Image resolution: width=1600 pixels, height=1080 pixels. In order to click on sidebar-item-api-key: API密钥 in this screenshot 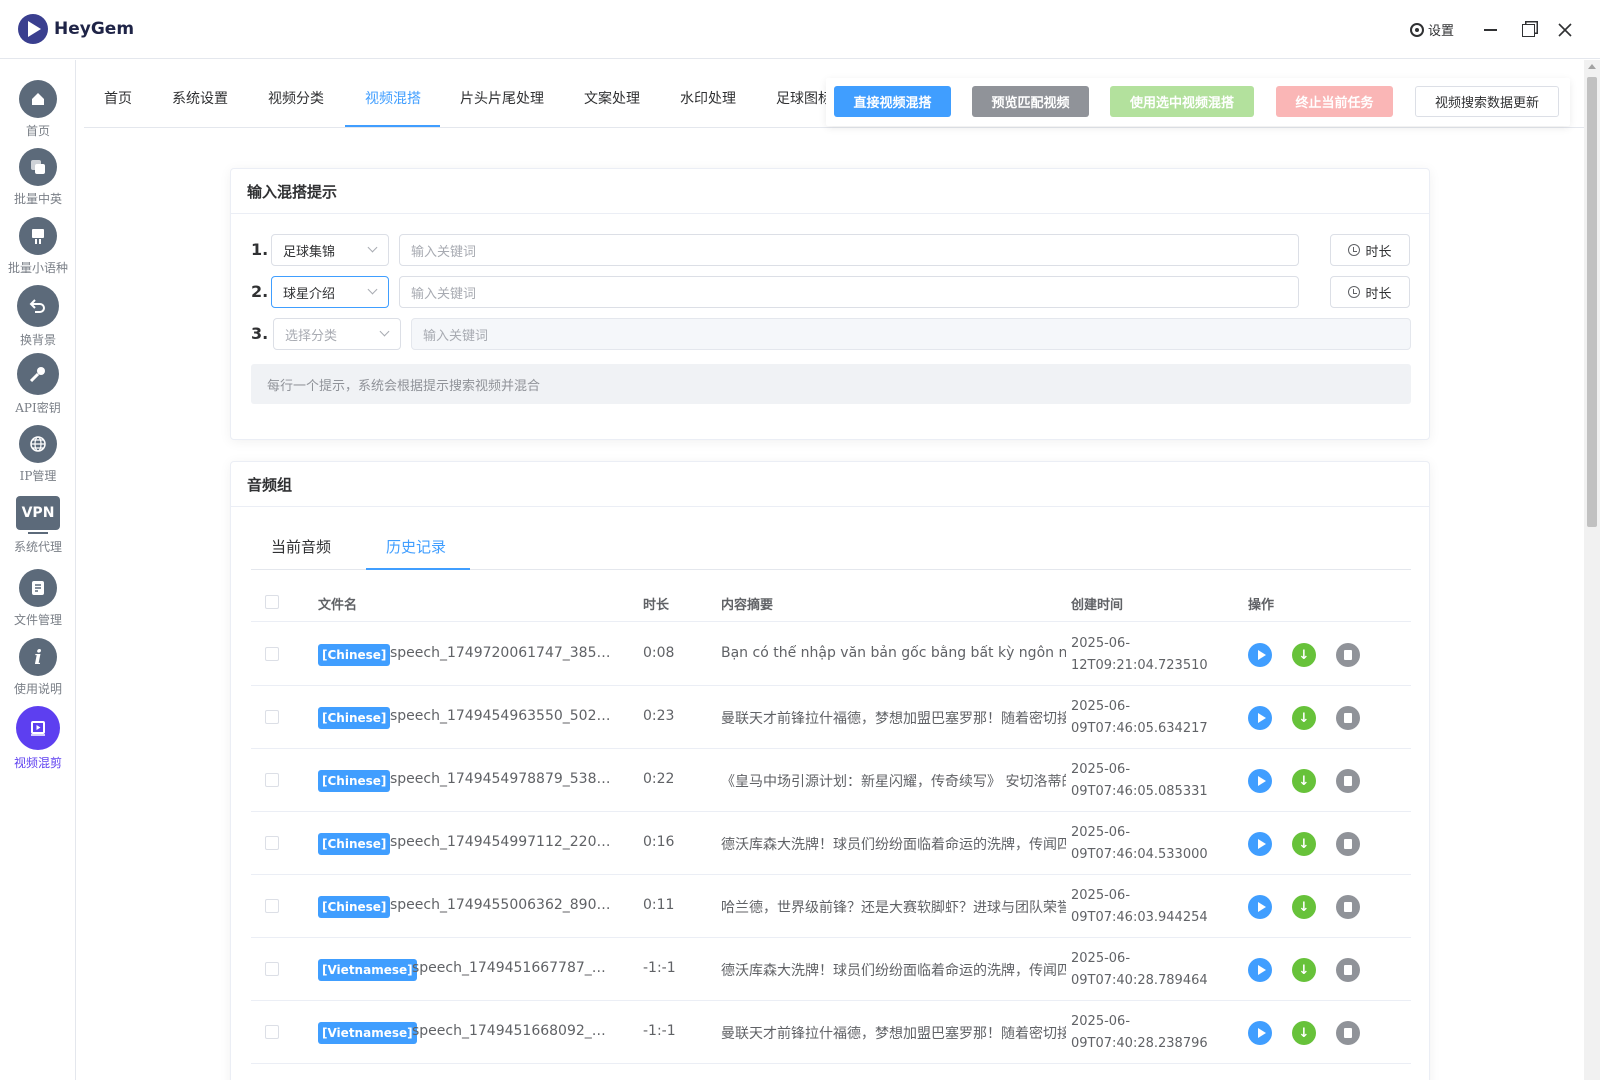, I will do `click(38, 384)`.